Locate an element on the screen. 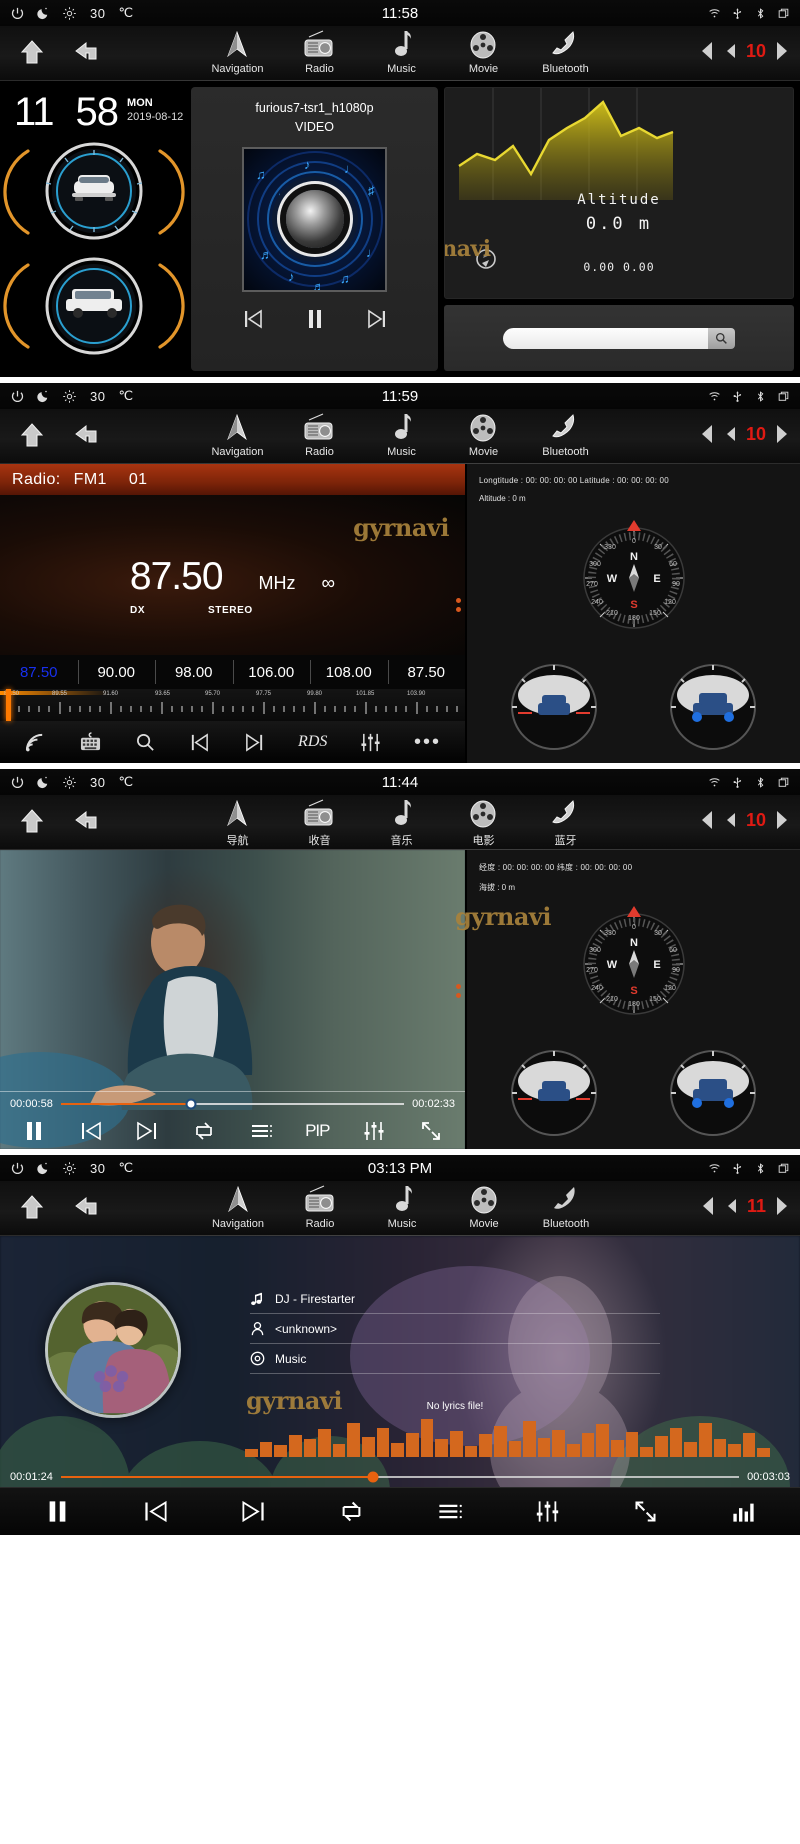  album-art-circle is located at coordinates (113, 1350).